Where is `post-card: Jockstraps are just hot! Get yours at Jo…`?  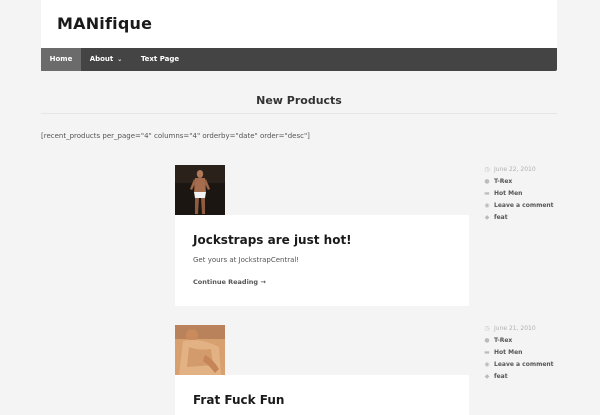
post-card: Jockstraps are just hot! Get yours at Jo… is located at coordinates (322, 260).